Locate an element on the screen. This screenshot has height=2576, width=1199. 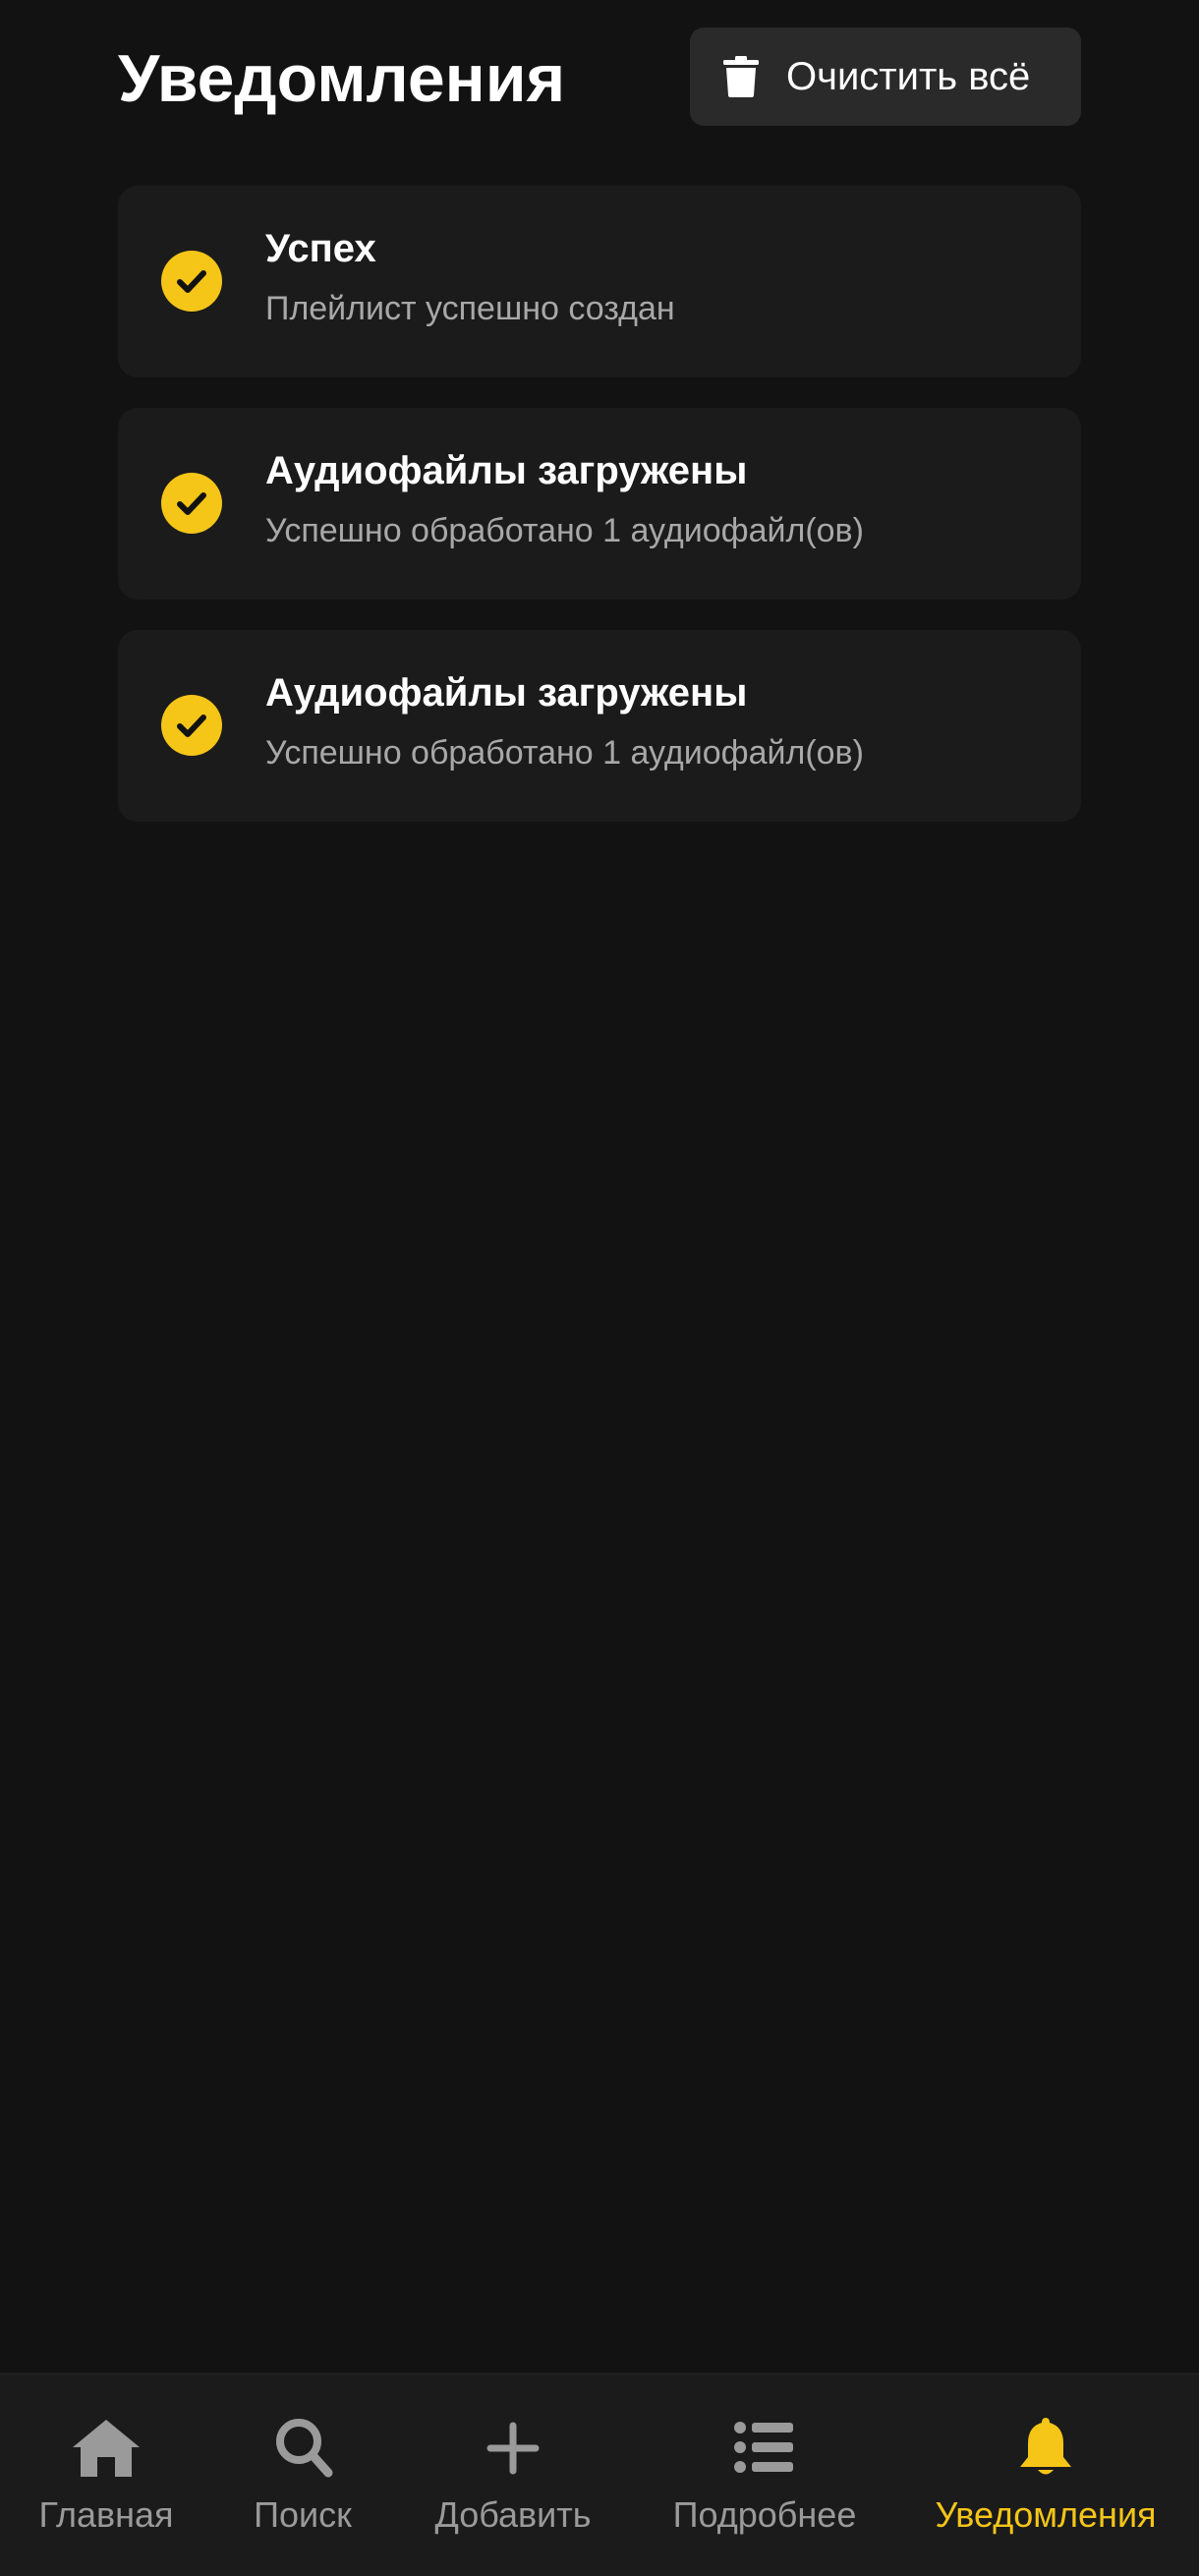
plus-icon is located at coordinates (513, 2448).